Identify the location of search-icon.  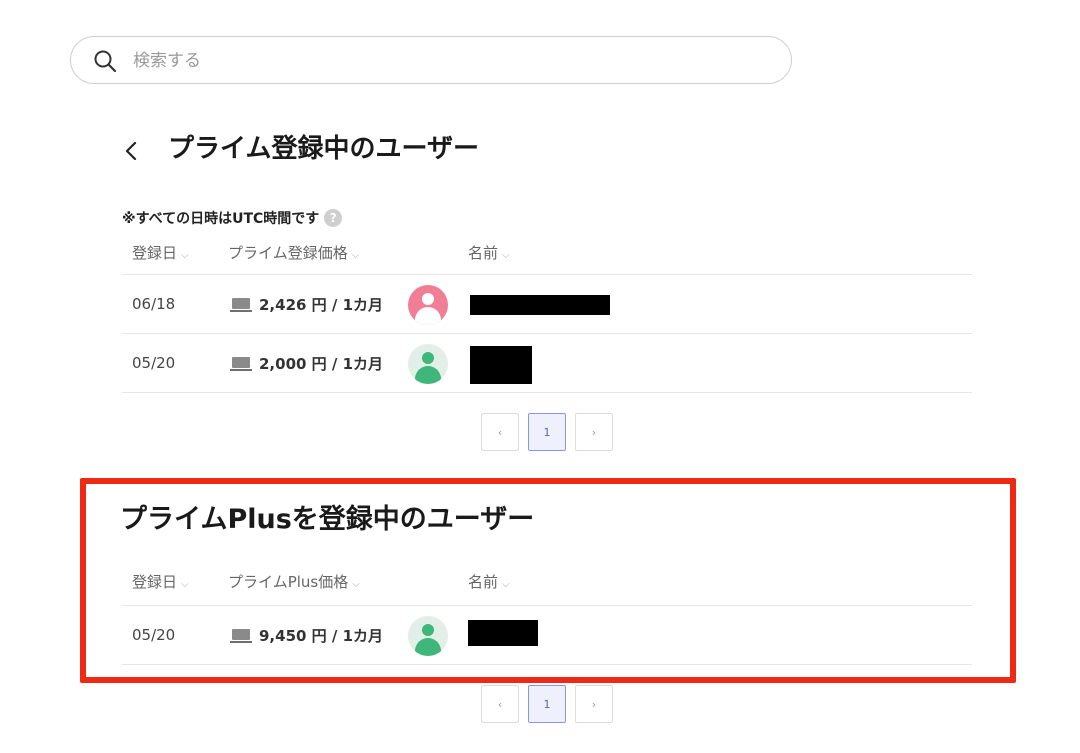
(105, 61).